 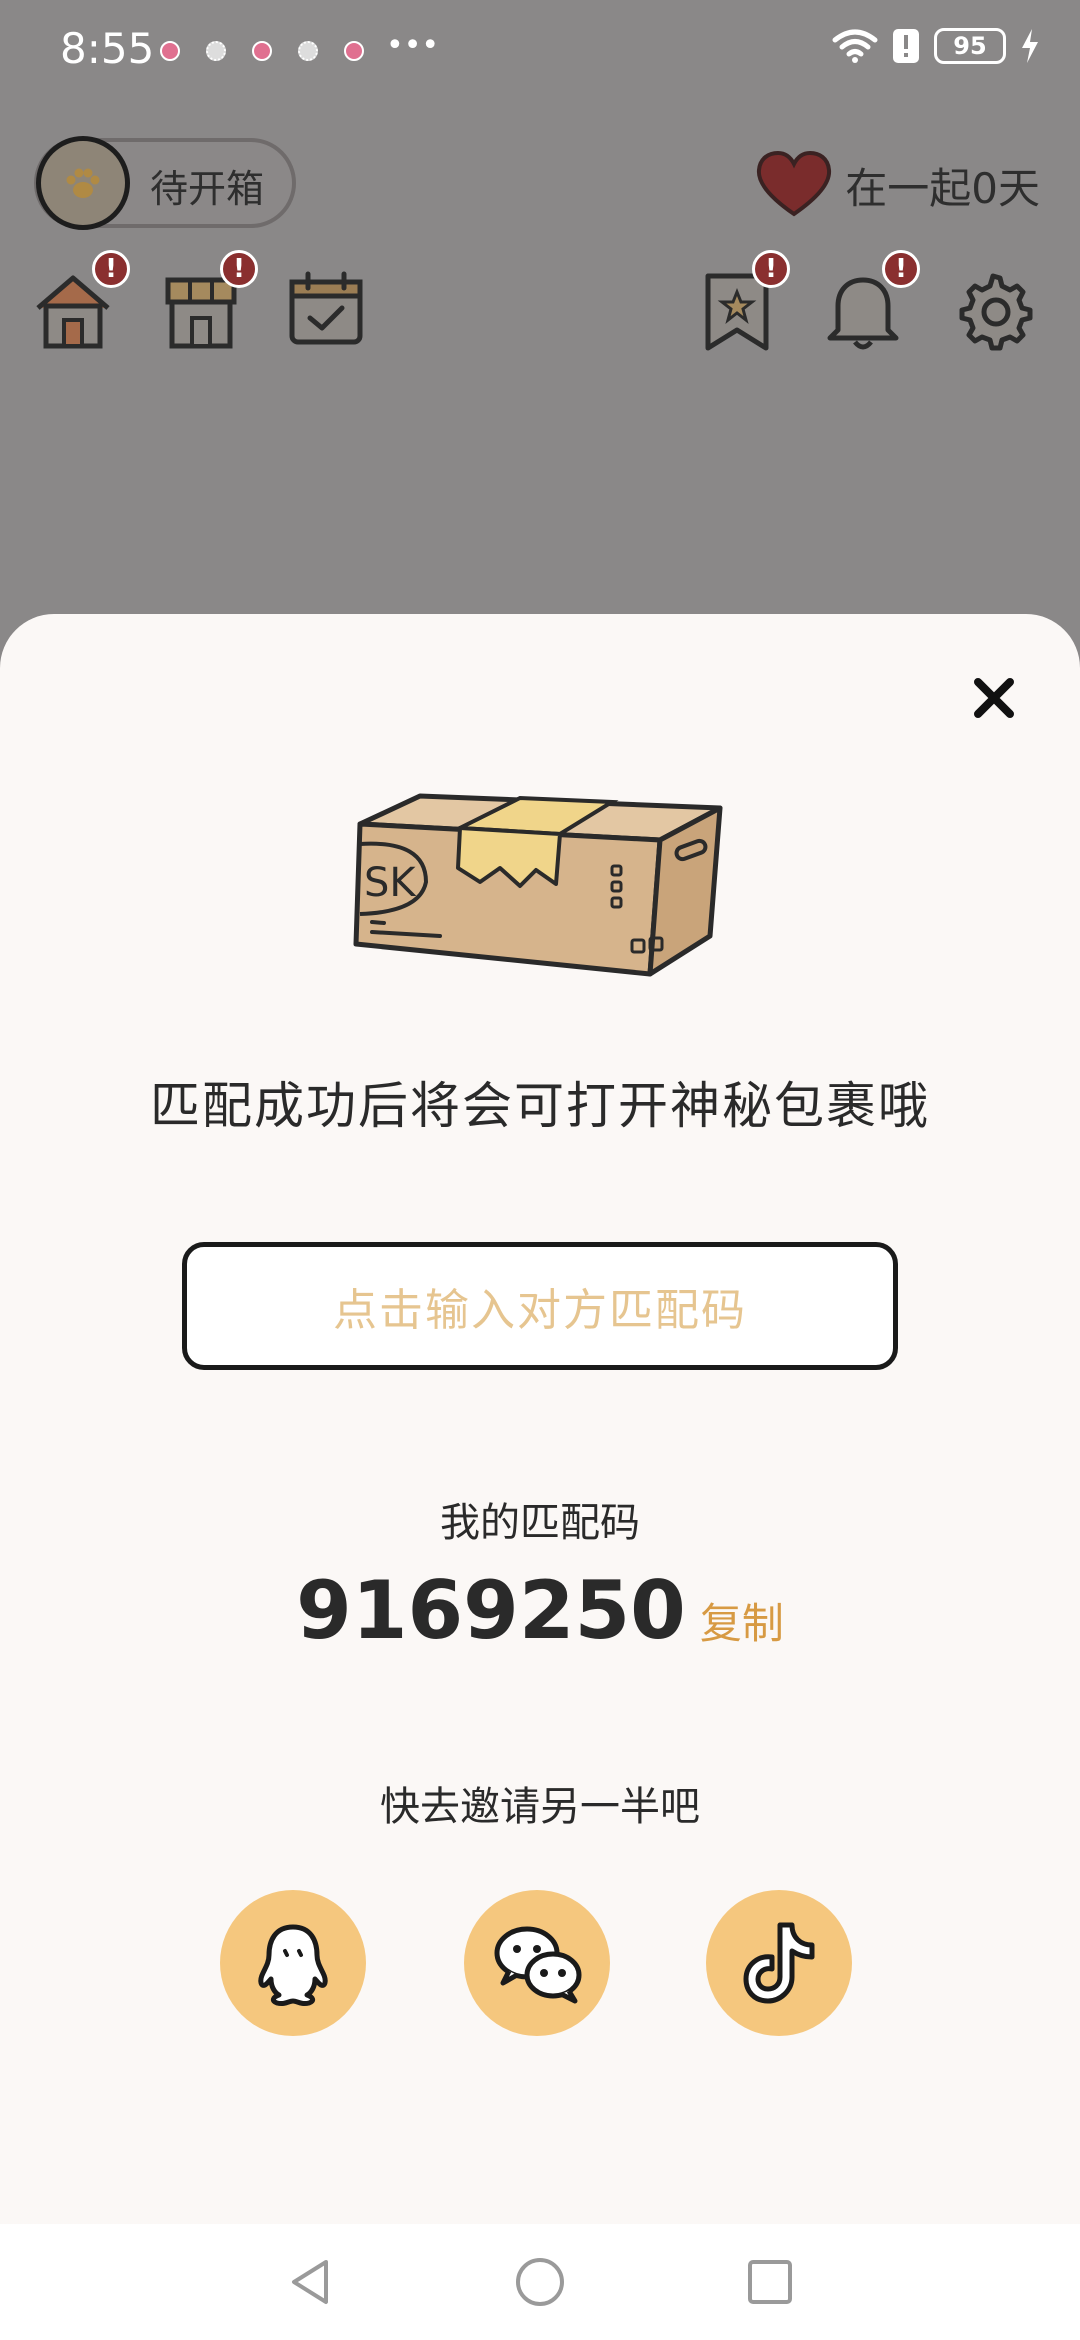 I want to click on tiktok-icon, so click(x=779, y=1963).